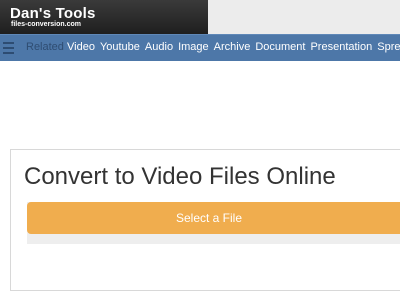 Image resolution: width=400 pixels, height=291 pixels. I want to click on nav-item-youtube: Youtube, so click(120, 47).